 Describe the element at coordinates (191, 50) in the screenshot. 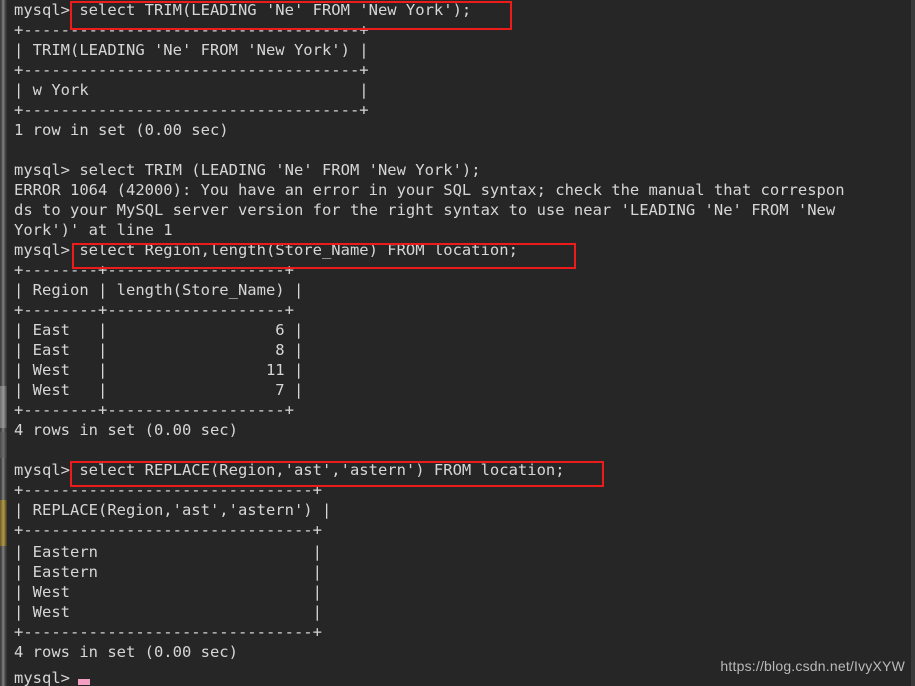

I see `terminal-line: | TRIM(LEADING 'Ne' FROM 'New York') |` at that location.